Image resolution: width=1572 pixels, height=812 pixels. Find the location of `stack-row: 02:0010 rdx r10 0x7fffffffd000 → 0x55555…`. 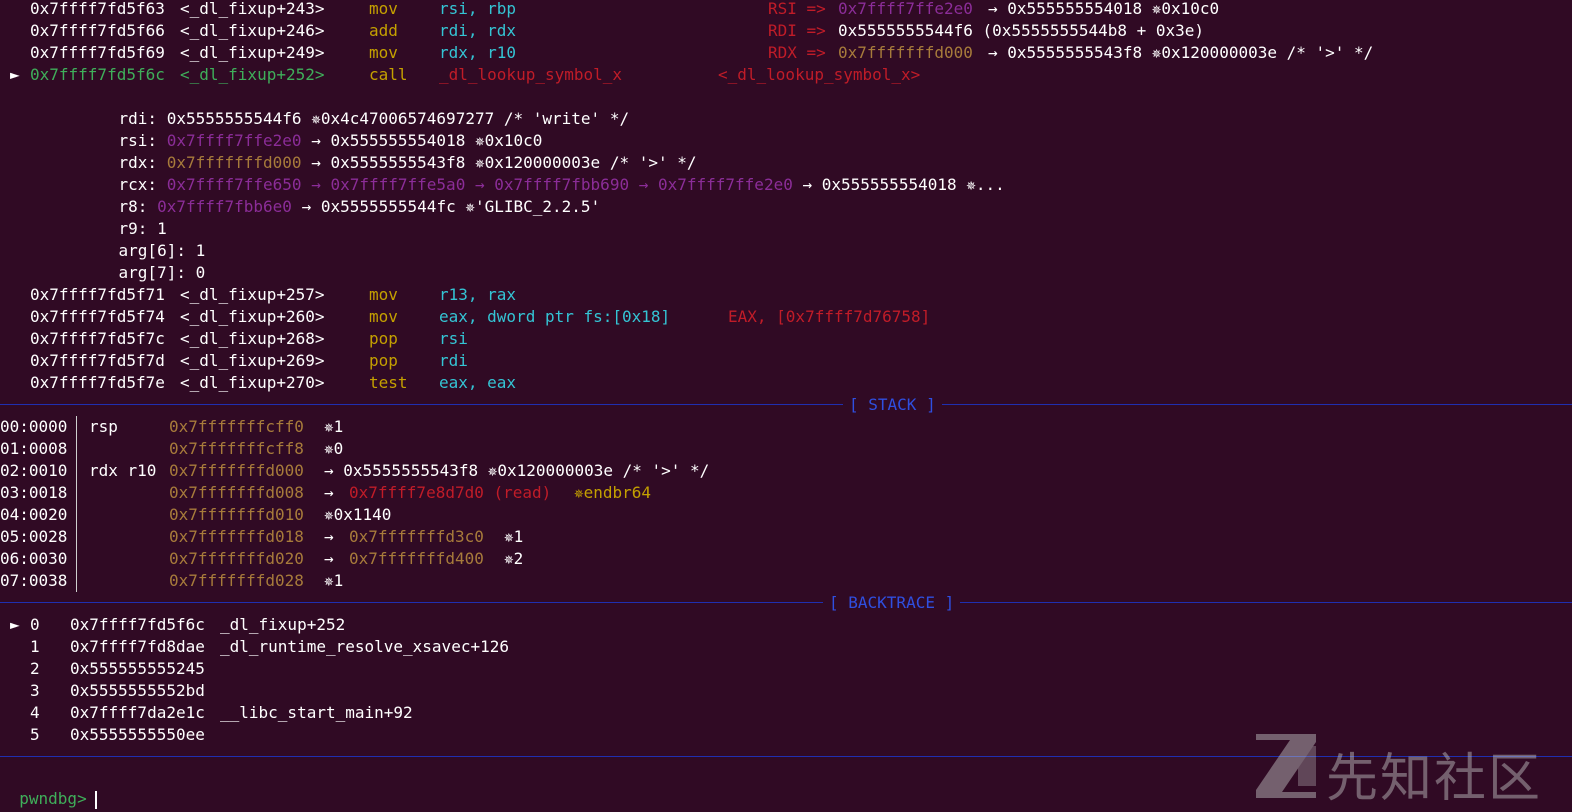

stack-row: 02:0010 rdx r10 0x7fffffffd000 → 0x55555… is located at coordinates (786, 471).